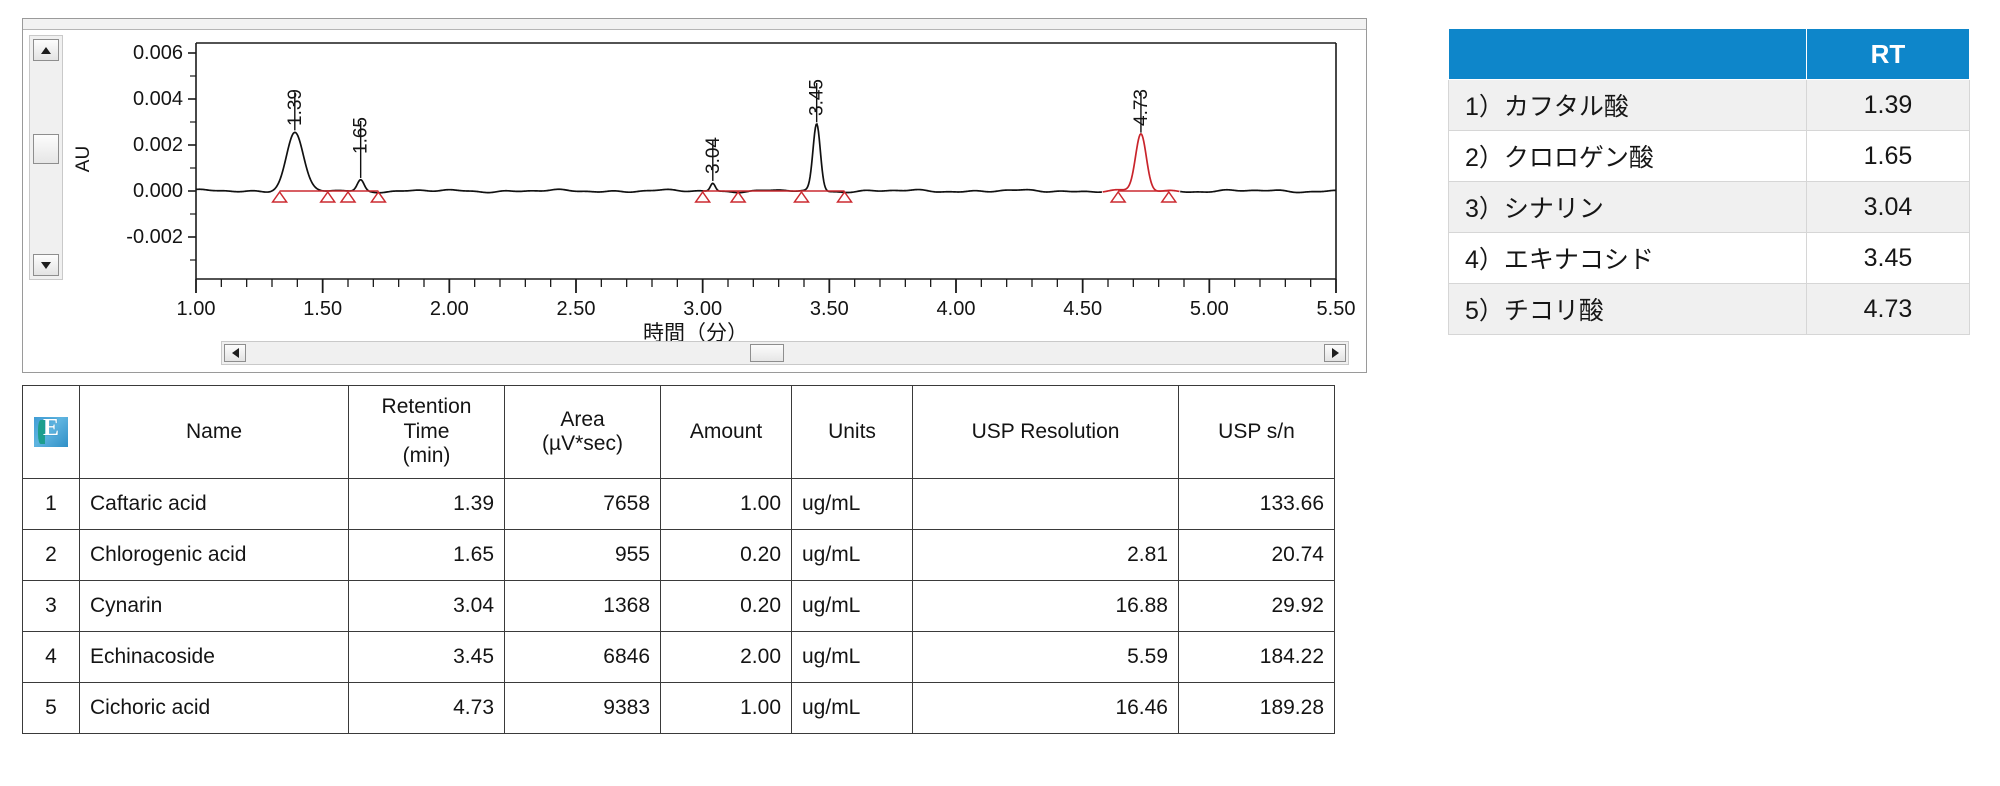  What do you see at coordinates (726, 432) in the screenshot?
I see `column-header-amount: Amount` at bounding box center [726, 432].